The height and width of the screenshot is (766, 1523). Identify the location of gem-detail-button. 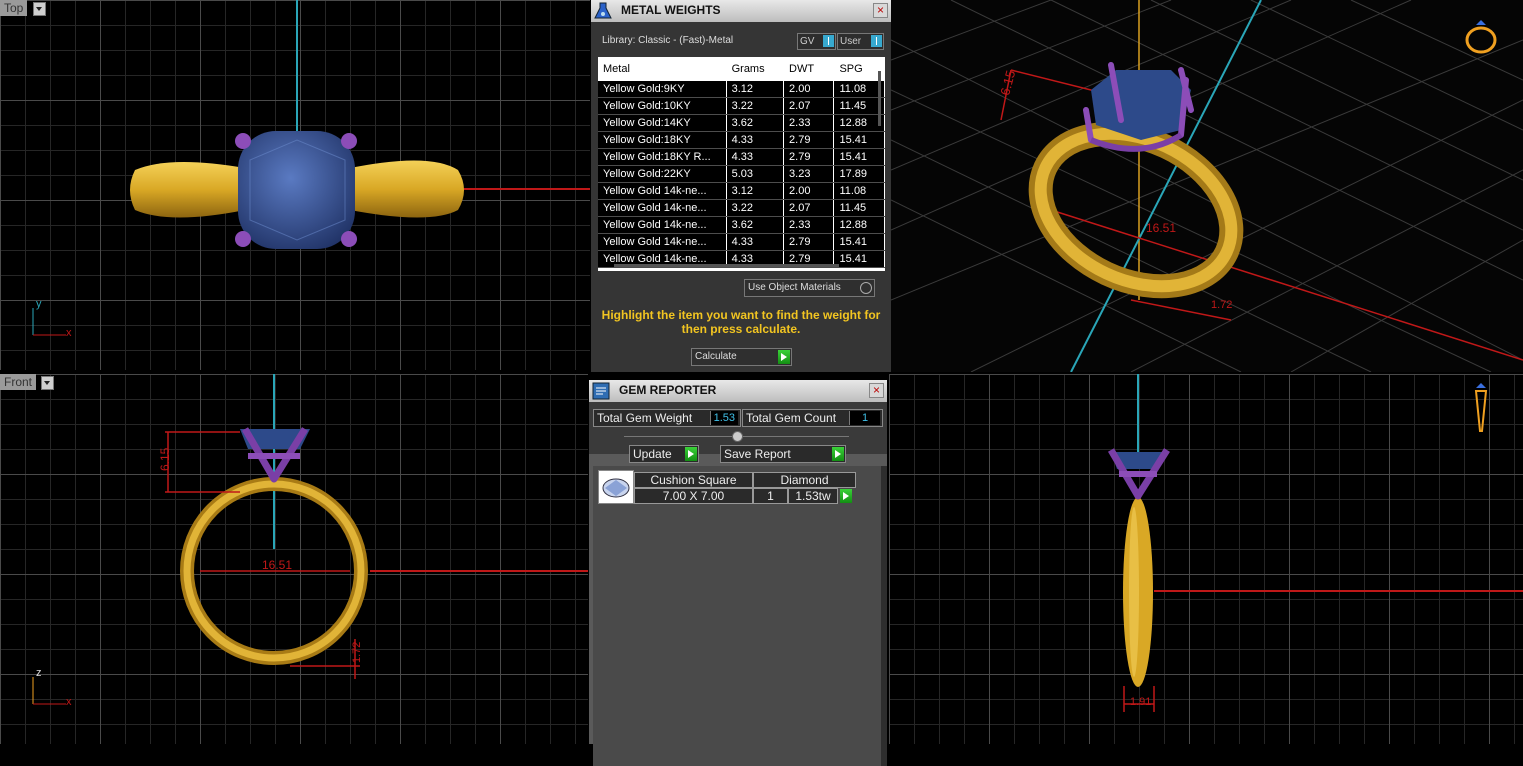
(845, 496).